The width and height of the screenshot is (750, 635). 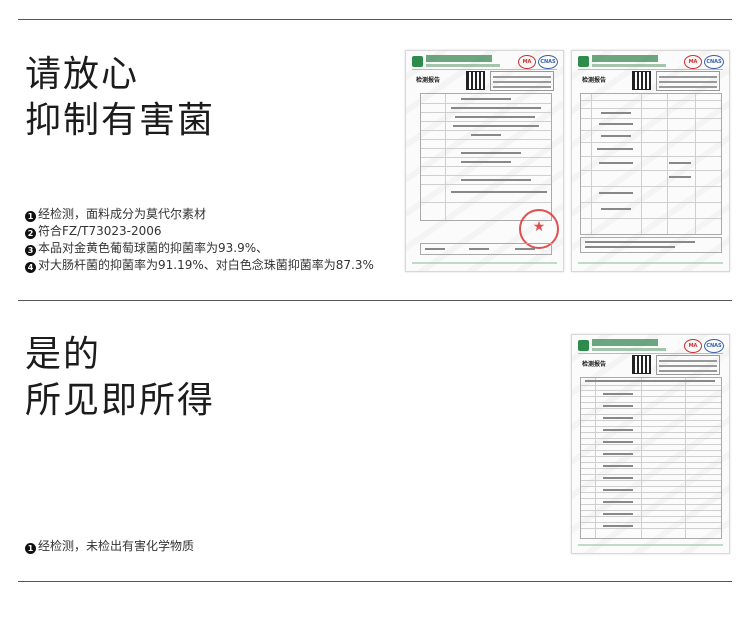 What do you see at coordinates (116, 546) in the screenshot?
I see `bullet-text: 经检测，未检出有害化学物质` at bounding box center [116, 546].